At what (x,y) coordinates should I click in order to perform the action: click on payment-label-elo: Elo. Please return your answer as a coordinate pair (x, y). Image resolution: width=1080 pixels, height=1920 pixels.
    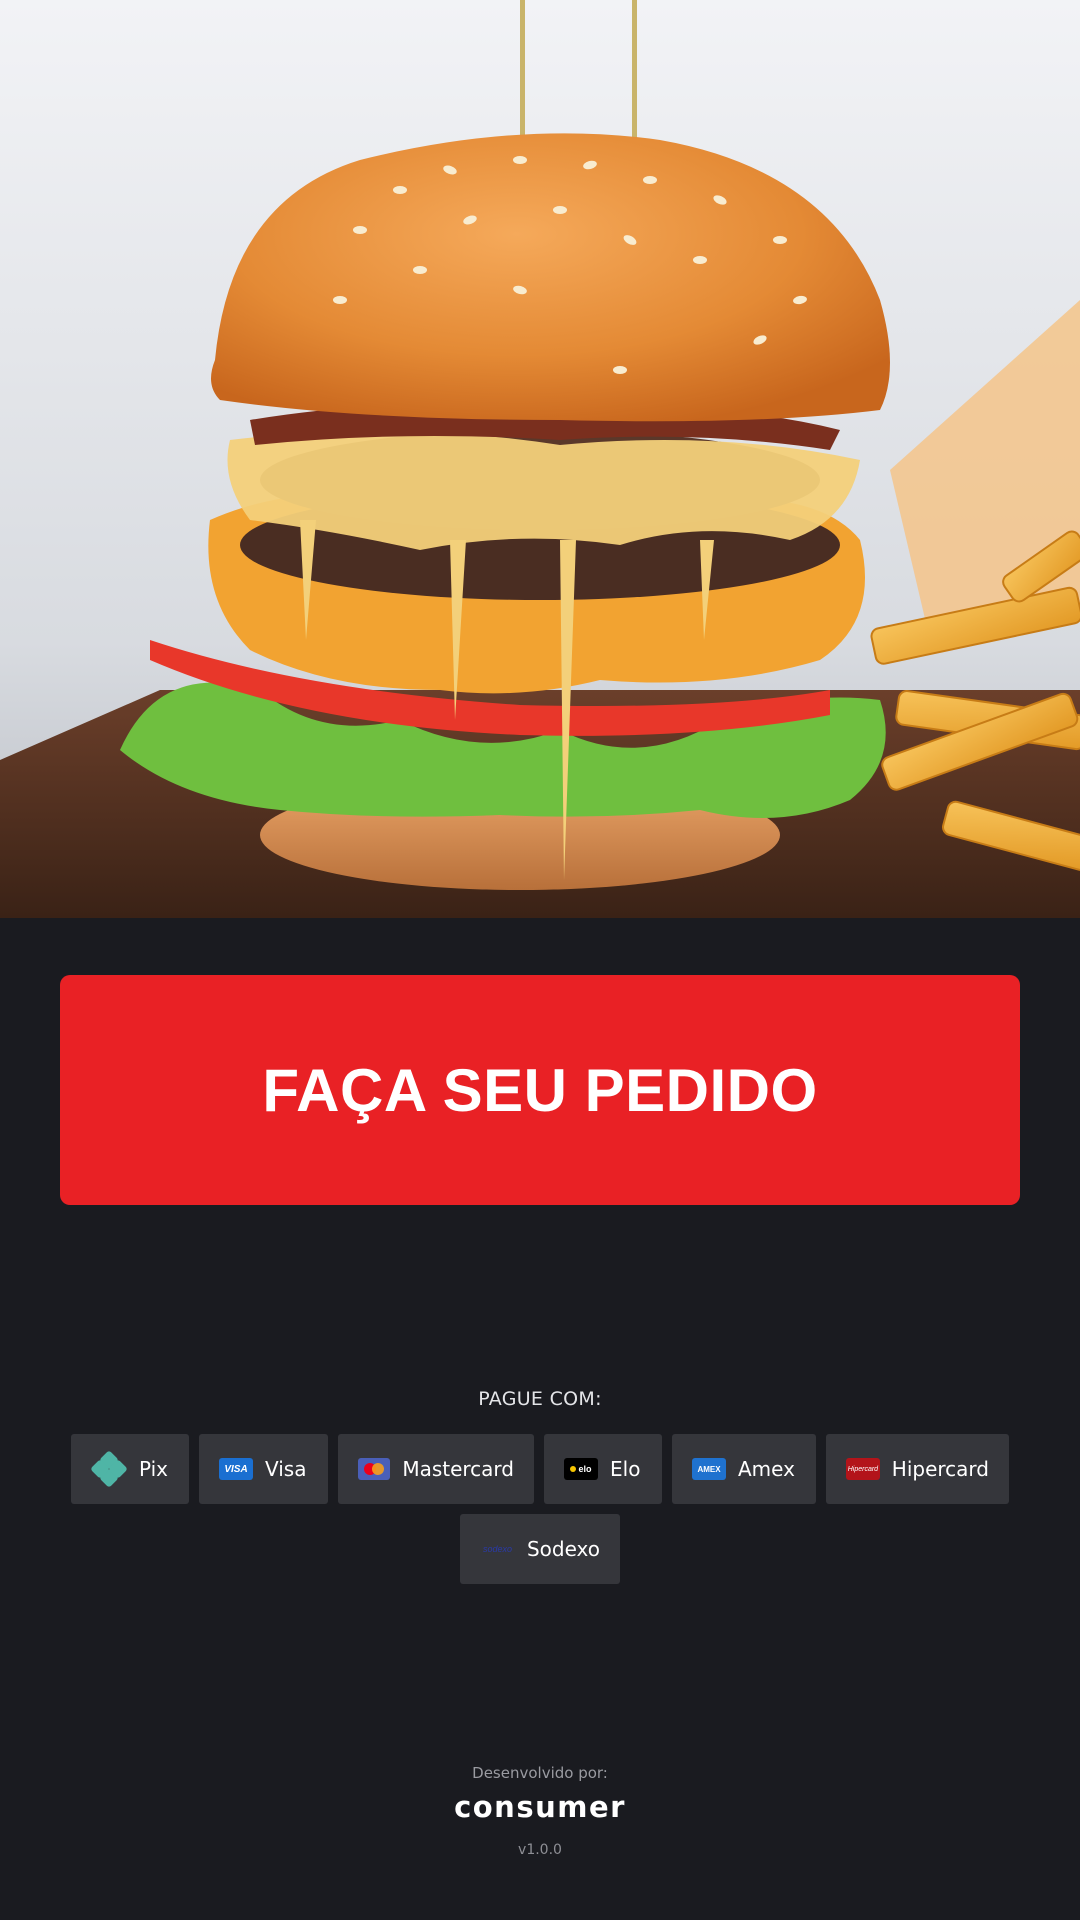
    Looking at the image, I should click on (625, 1469).